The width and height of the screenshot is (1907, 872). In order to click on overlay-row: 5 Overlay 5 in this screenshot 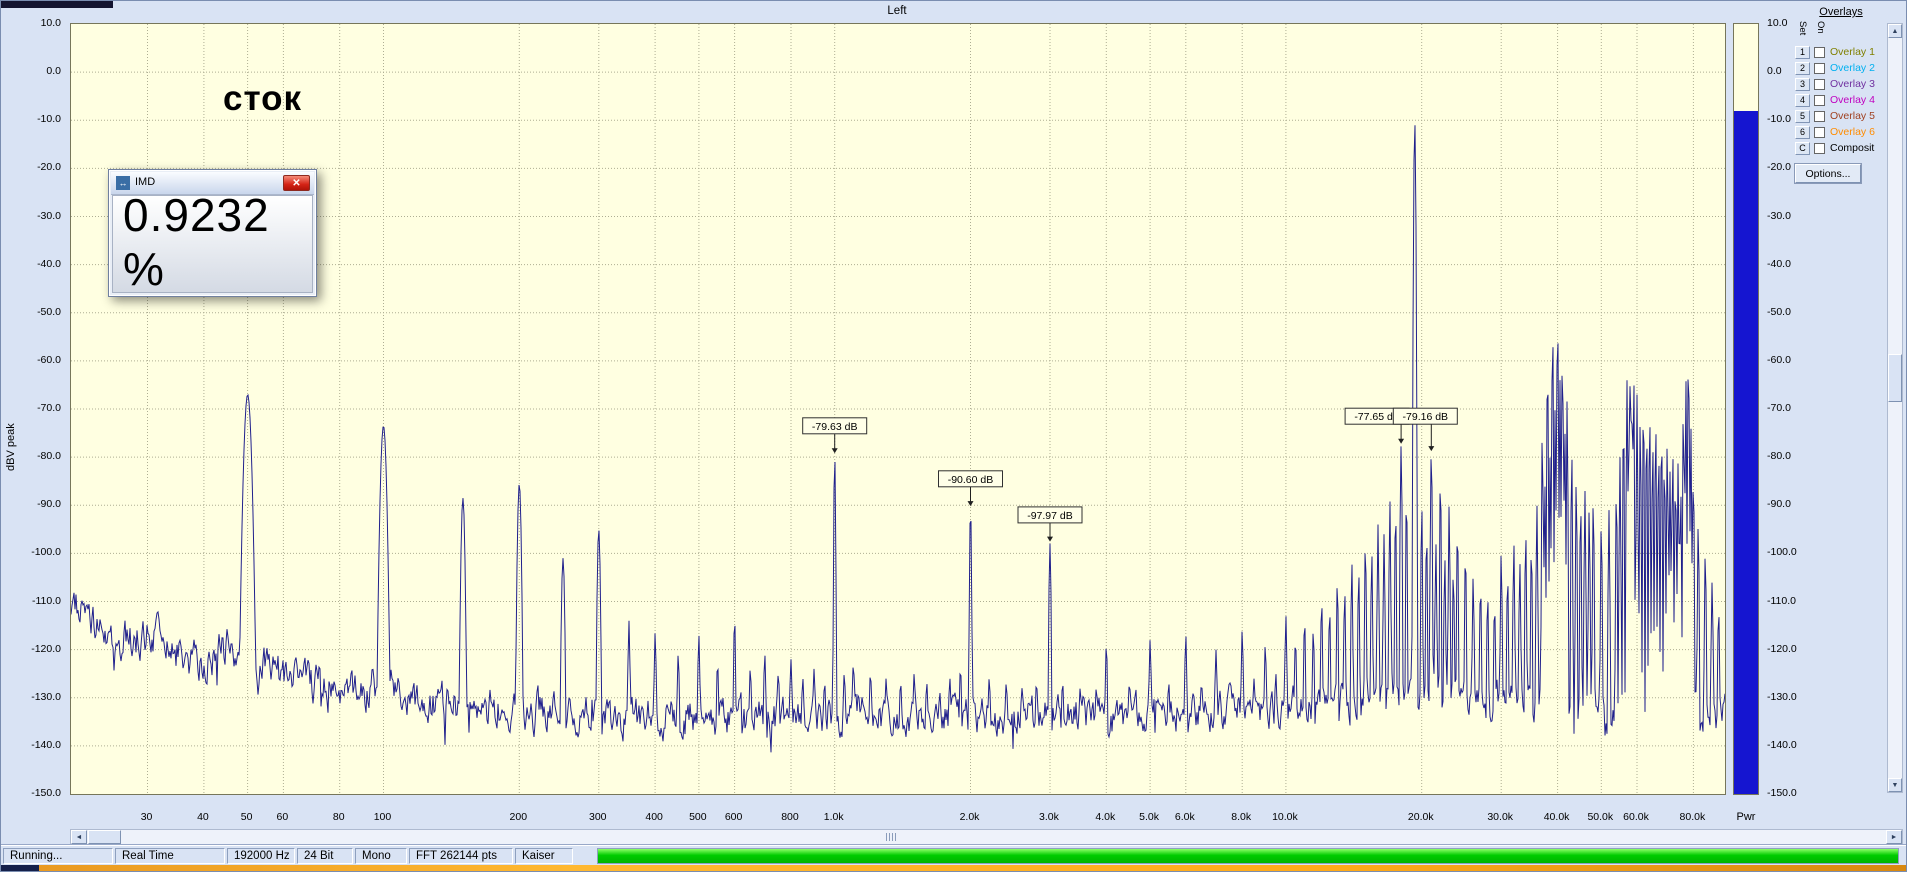, I will do `click(1841, 117)`.